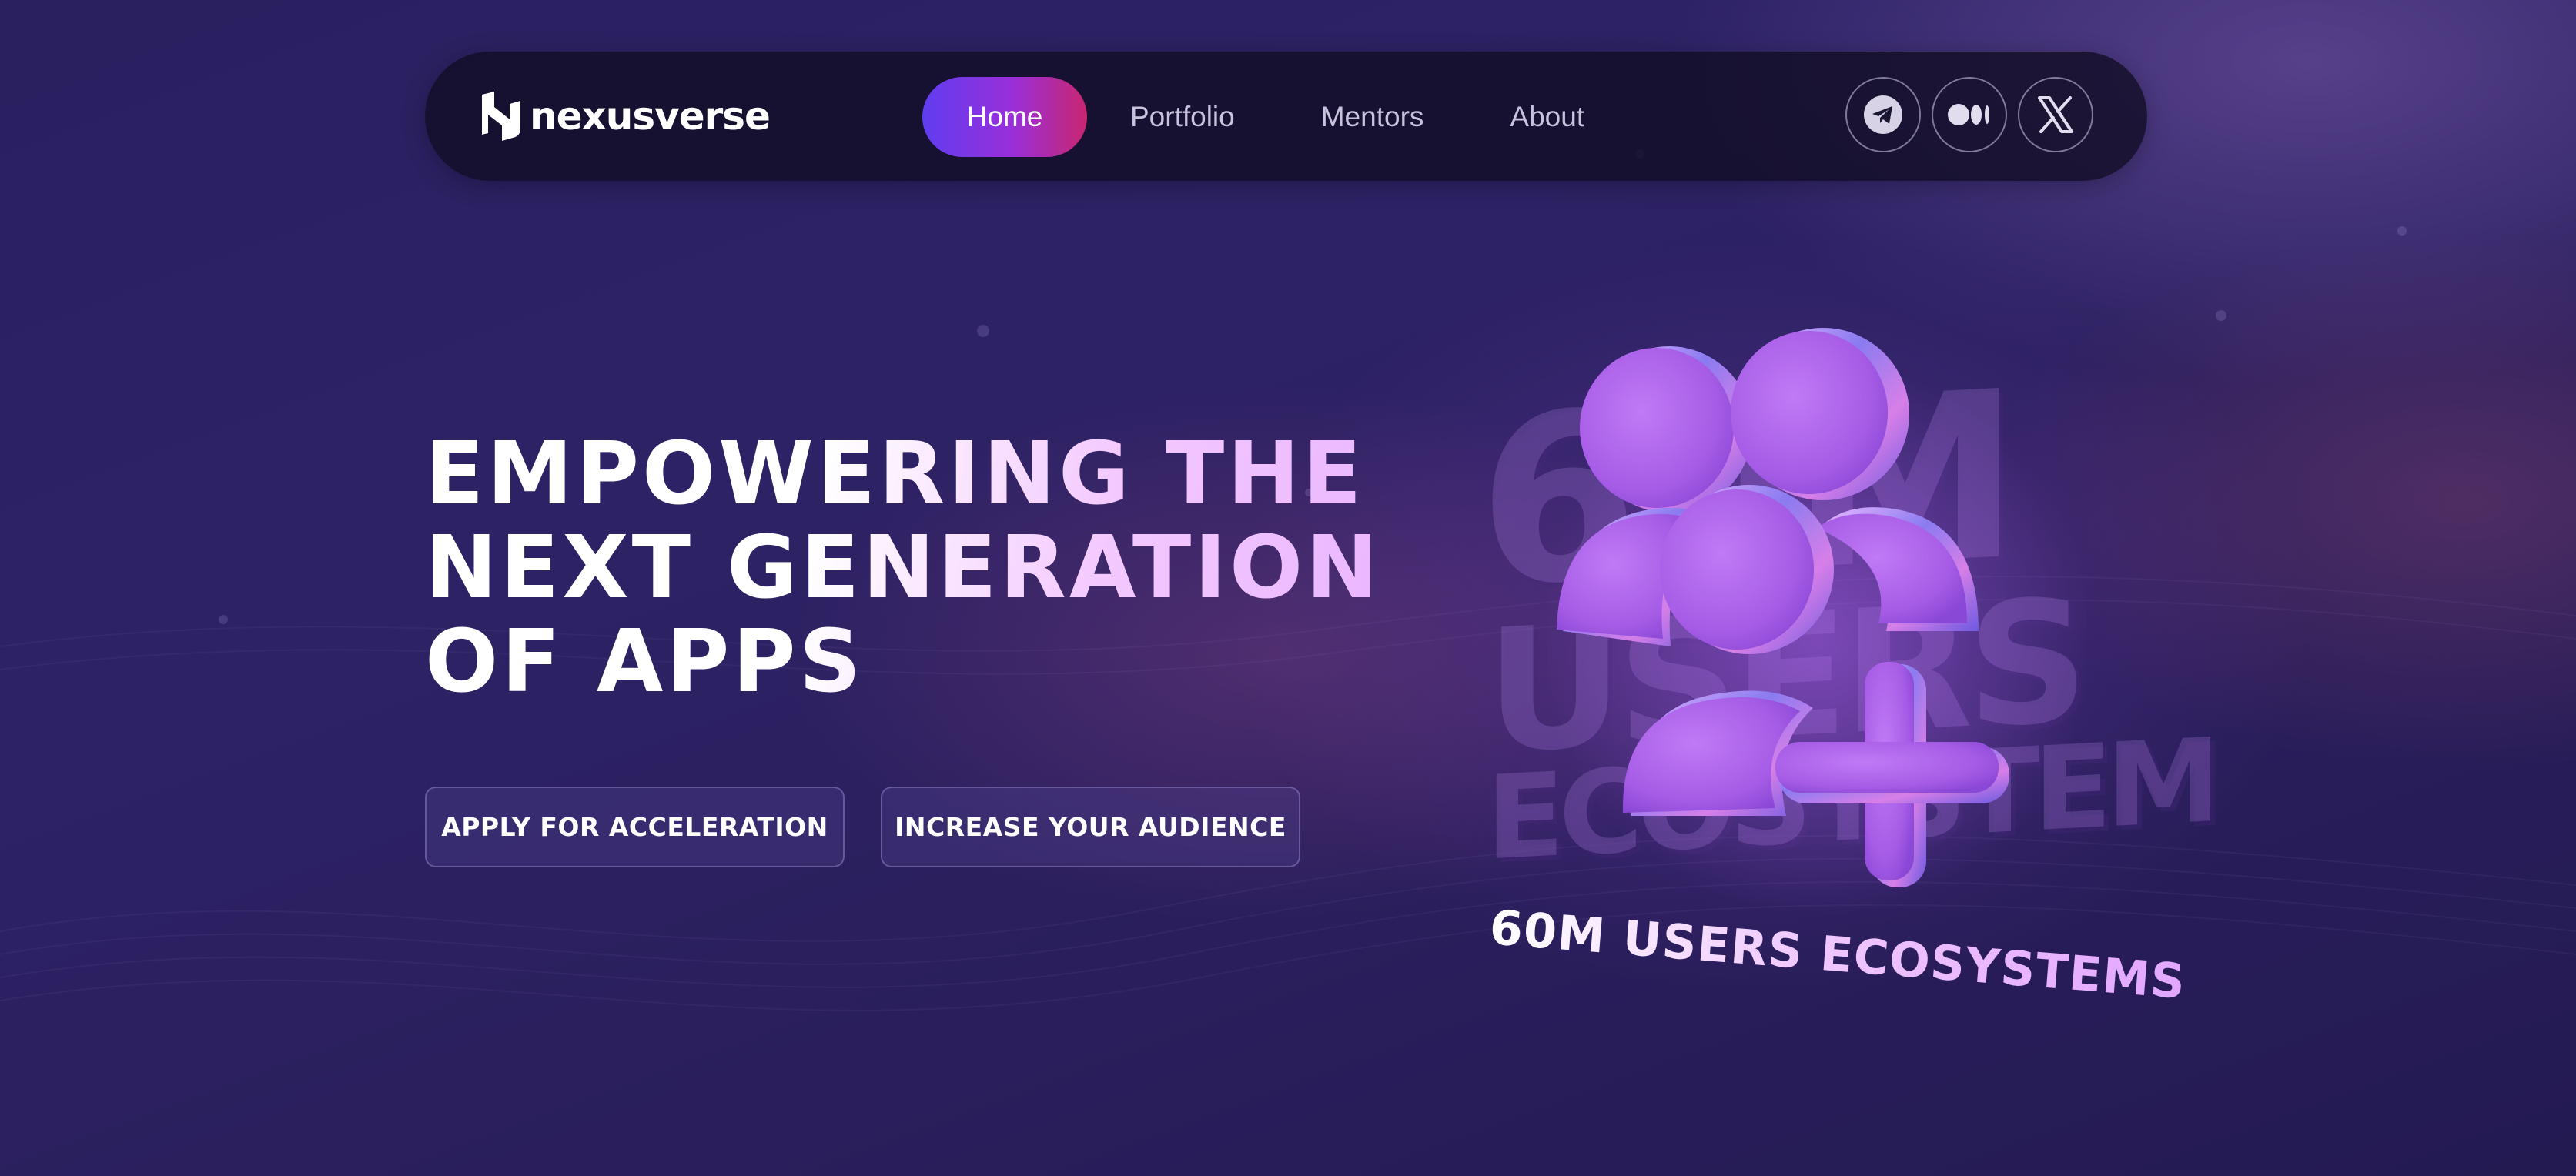 The width and height of the screenshot is (2576, 1176). I want to click on top-navbar: nexusverse Home Portfolio Mentors About, so click(1286, 116).